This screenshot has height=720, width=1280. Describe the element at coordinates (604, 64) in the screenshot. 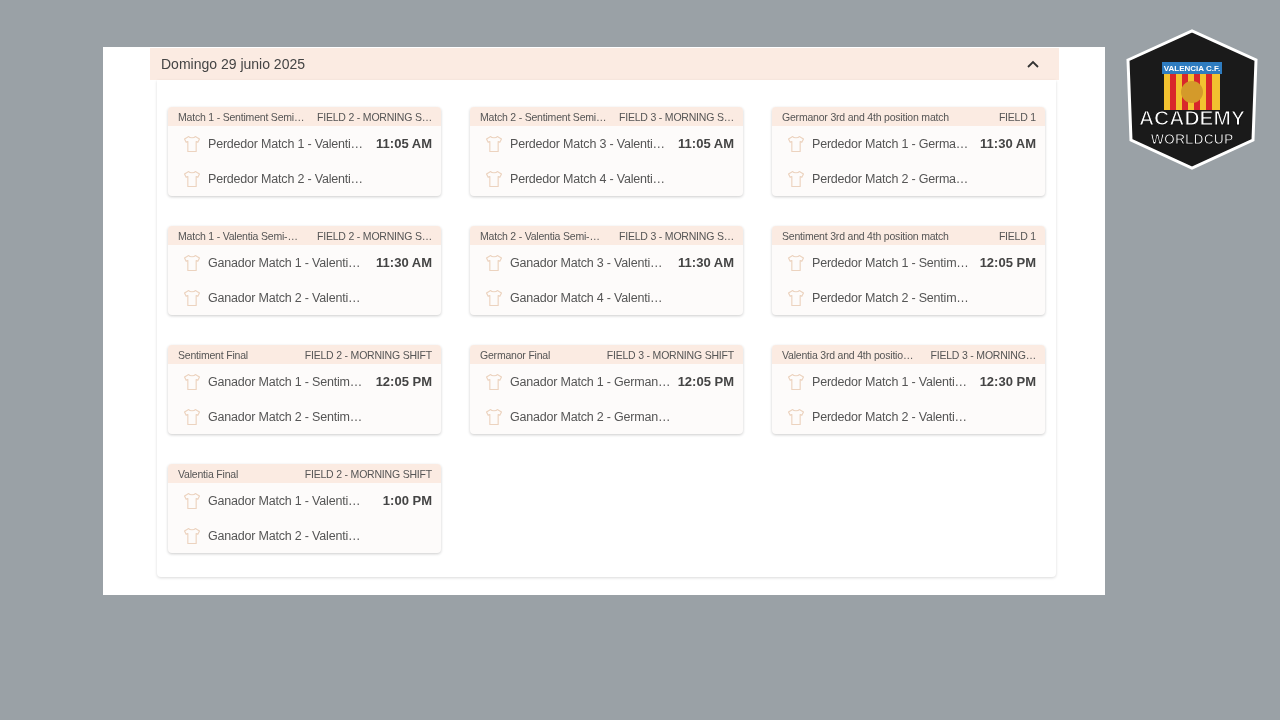

I see `day-header: Domingo 29 junio 2025` at that location.